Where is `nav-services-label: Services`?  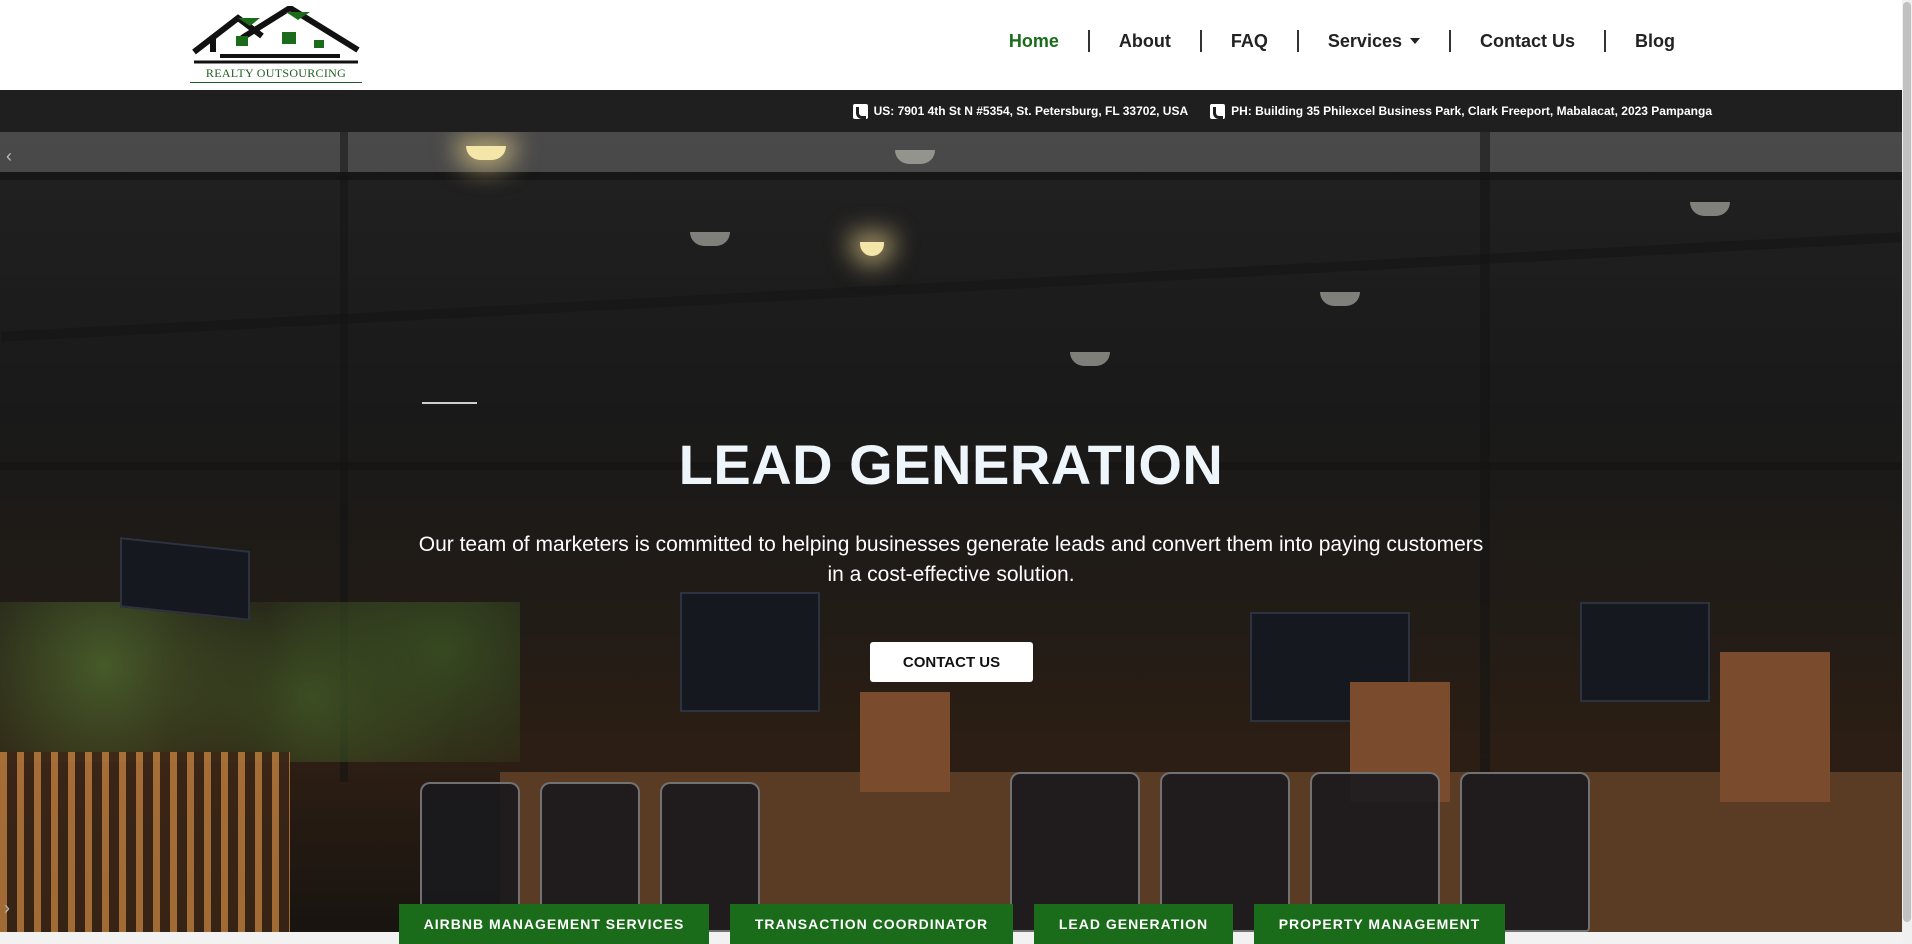
nav-services-label: Services is located at coordinates (1364, 40).